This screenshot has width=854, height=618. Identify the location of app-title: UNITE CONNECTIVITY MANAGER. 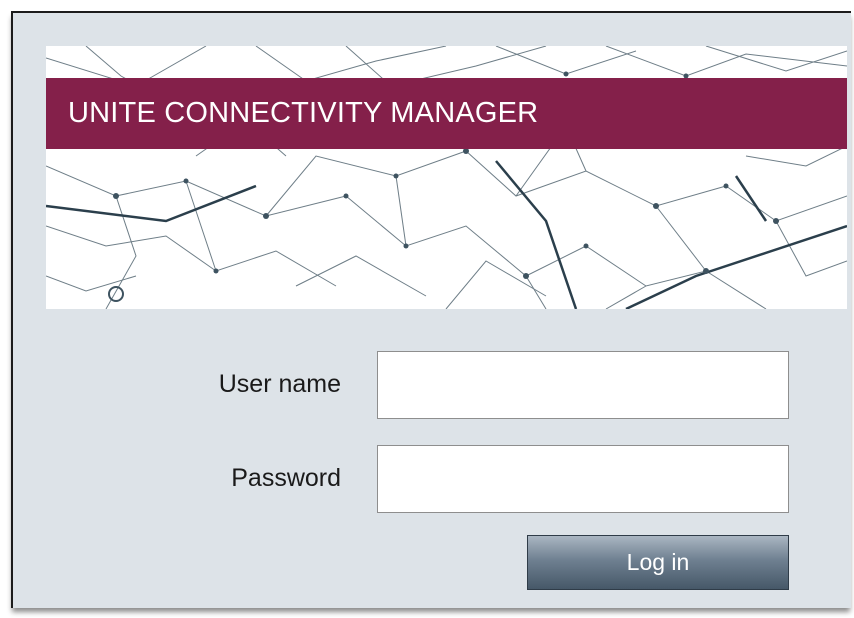
(303, 113).